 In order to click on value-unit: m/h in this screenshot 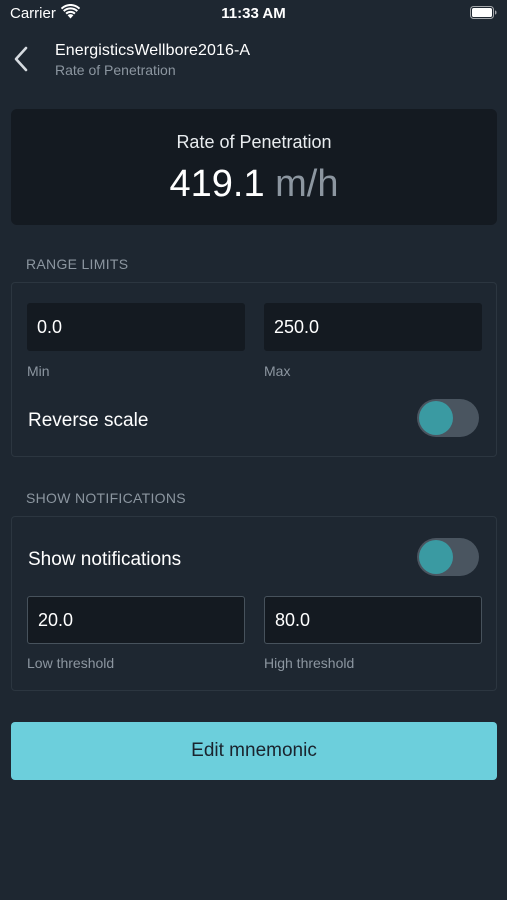, I will do `click(307, 184)`.